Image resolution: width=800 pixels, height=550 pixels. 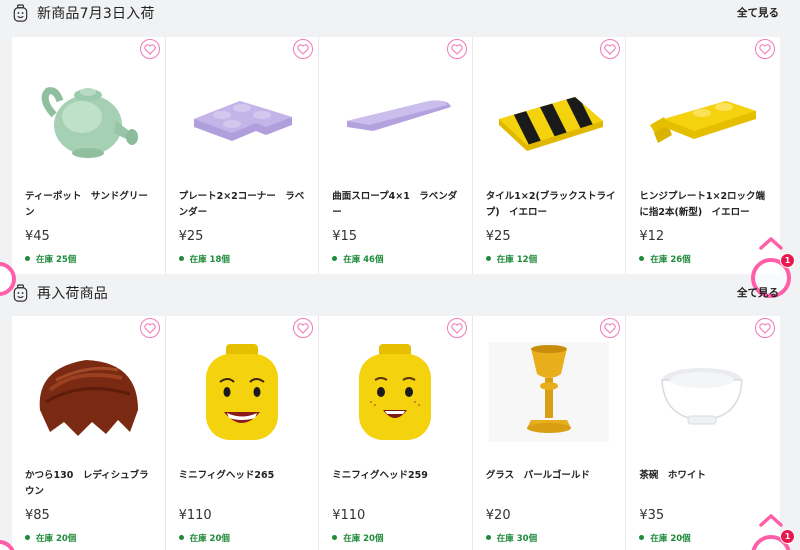 What do you see at coordinates (498, 515) in the screenshot?
I see `product-price: ¥20` at bounding box center [498, 515].